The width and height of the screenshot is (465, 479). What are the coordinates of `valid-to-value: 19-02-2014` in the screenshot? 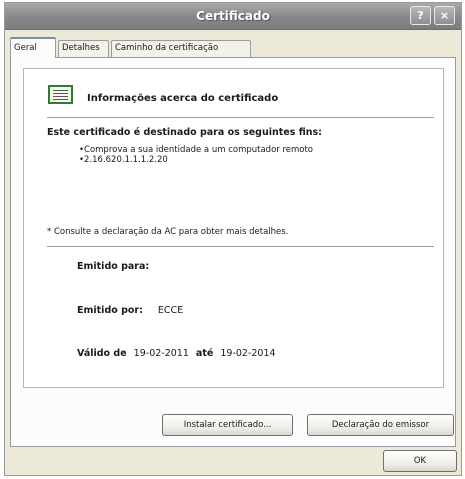 It's located at (248, 353).